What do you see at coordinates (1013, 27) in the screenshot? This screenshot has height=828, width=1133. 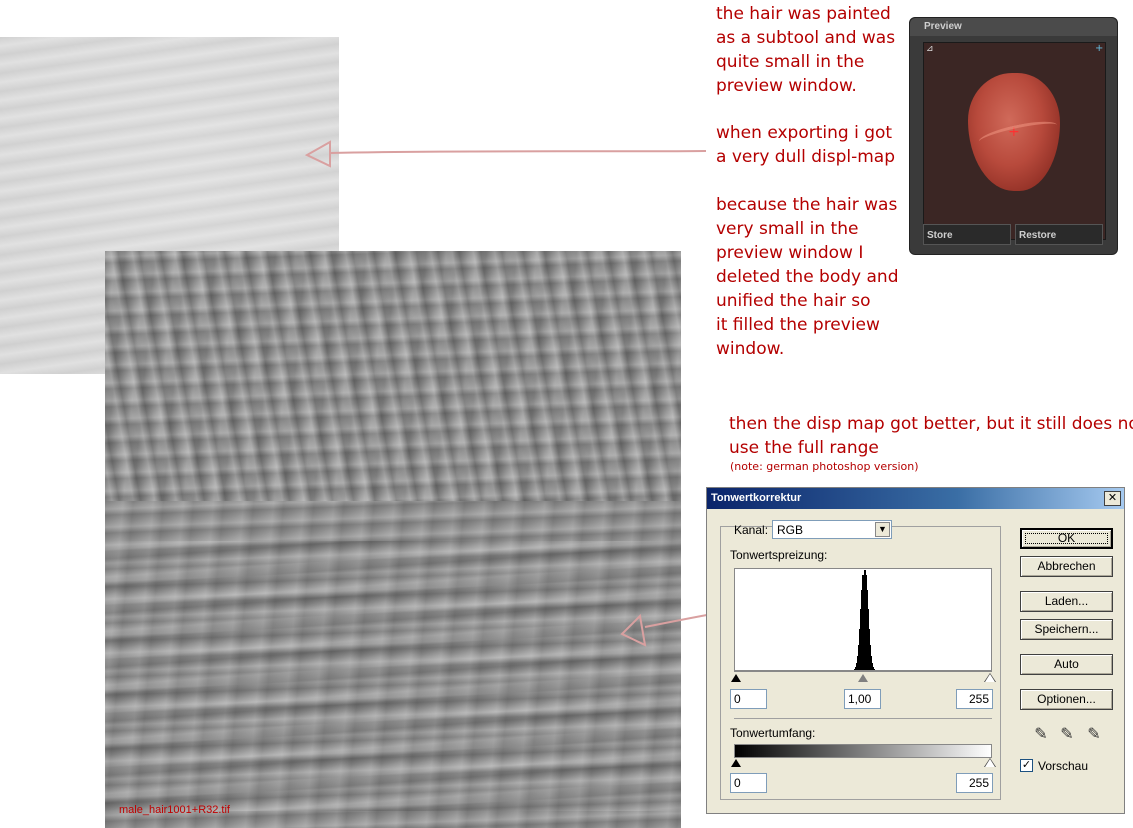 I see `preview-panel-title: Preview` at bounding box center [1013, 27].